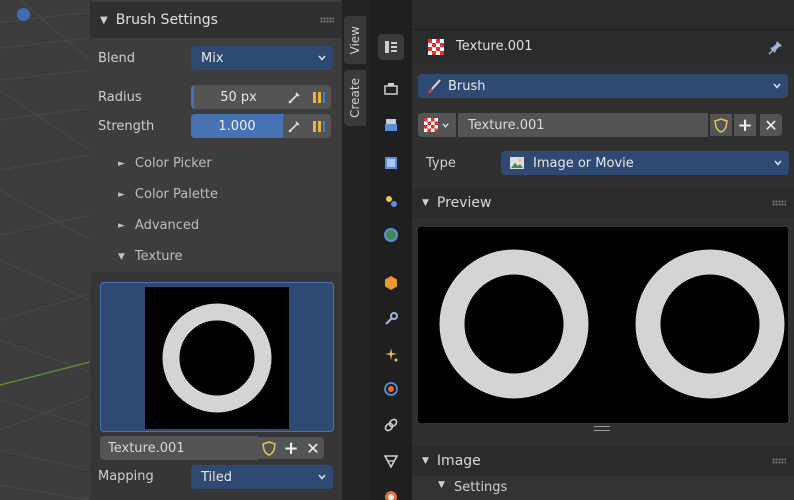  Describe the element at coordinates (150, 256) in the screenshot. I see `texture-subpanel: ▼ Texture` at that location.